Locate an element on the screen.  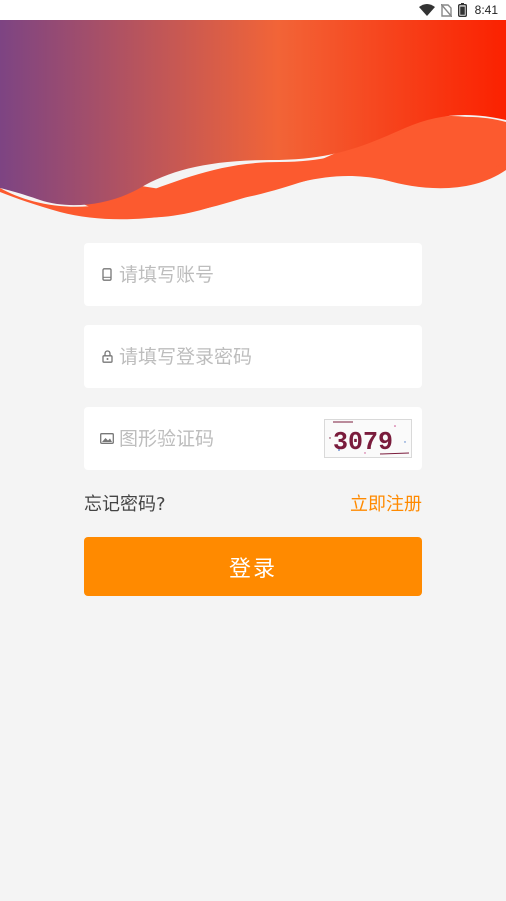
captcha-field: 3079 is located at coordinates (253, 438).